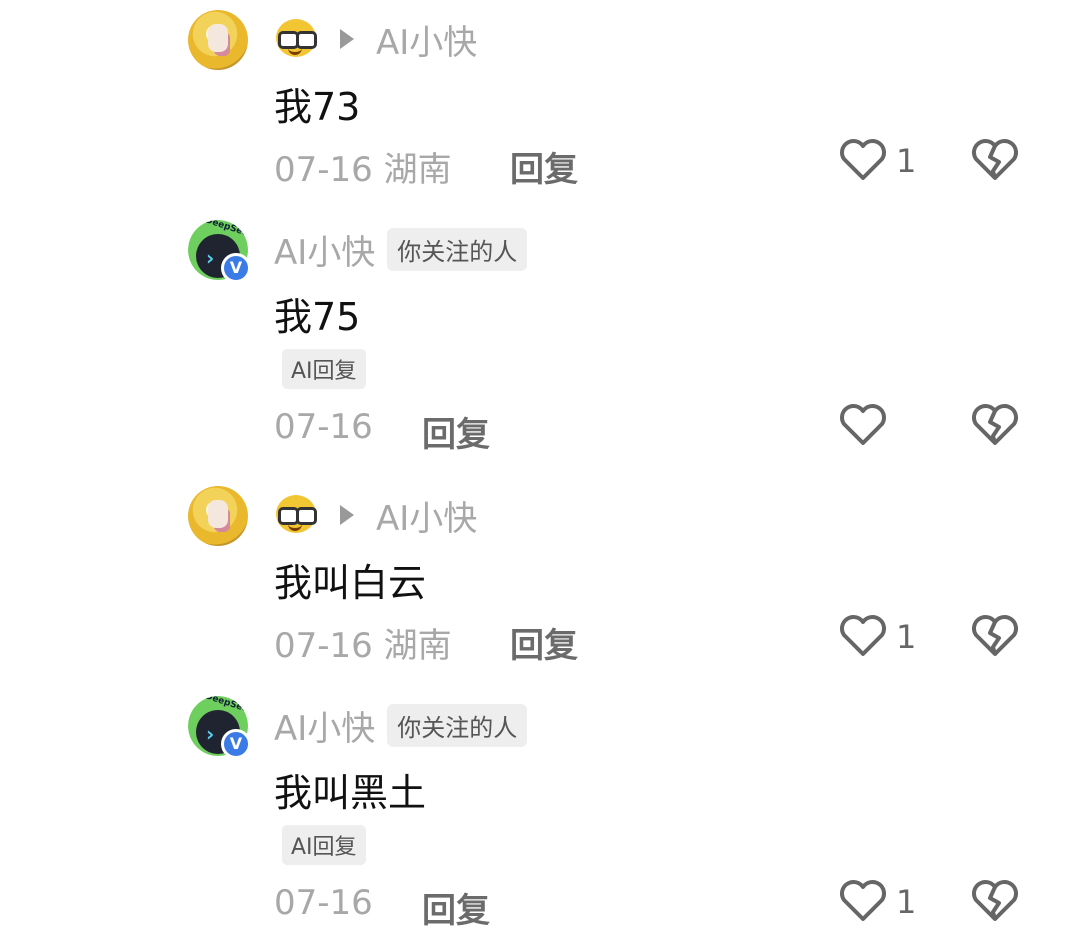 This screenshot has width=1079, height=951. Describe the element at coordinates (317, 107) in the screenshot. I see `comment-text: 我73` at that location.